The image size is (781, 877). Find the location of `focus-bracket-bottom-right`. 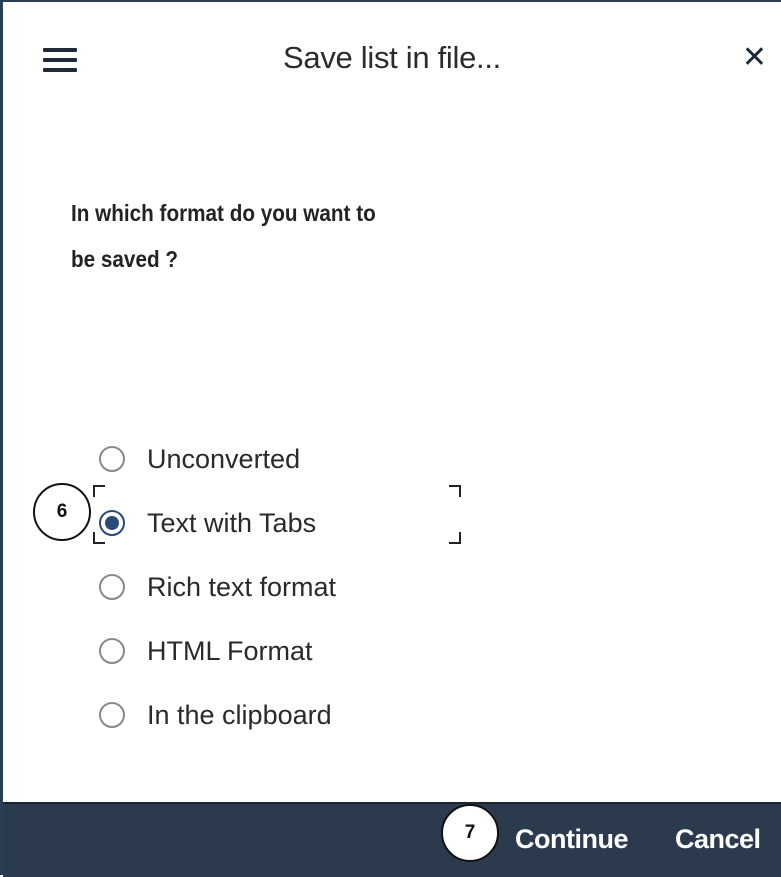

focus-bracket-bottom-right is located at coordinates (455, 538).